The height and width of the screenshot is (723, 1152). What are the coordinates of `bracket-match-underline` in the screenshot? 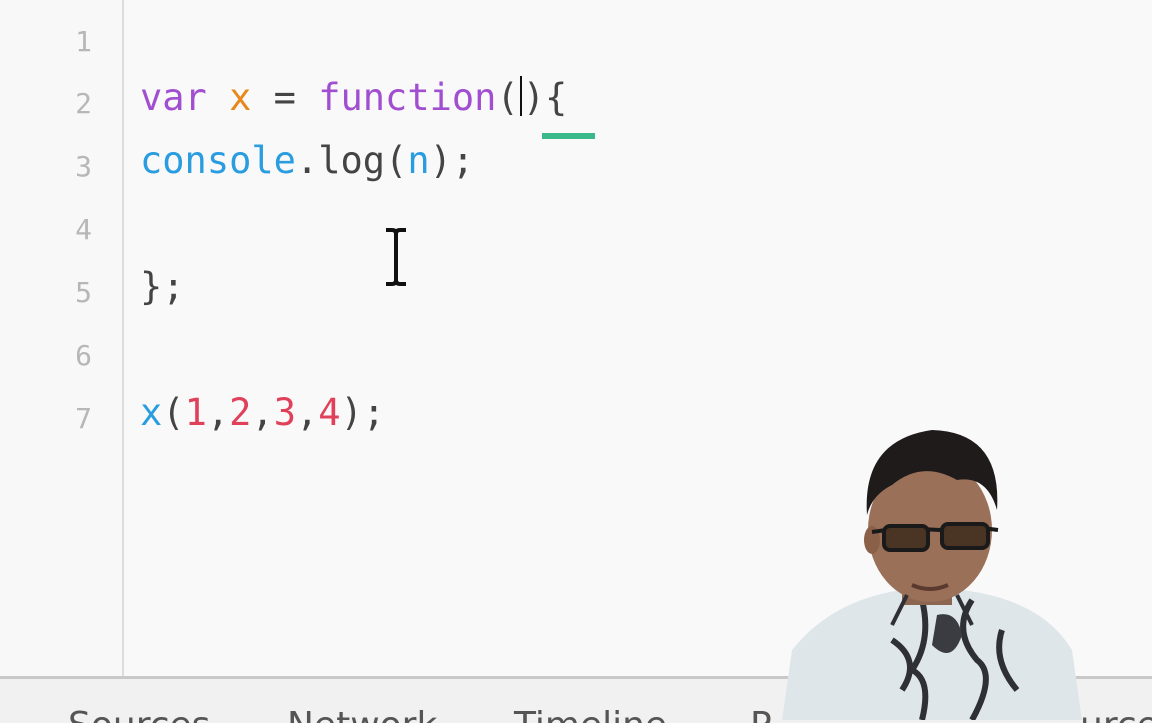 It's located at (568, 136).